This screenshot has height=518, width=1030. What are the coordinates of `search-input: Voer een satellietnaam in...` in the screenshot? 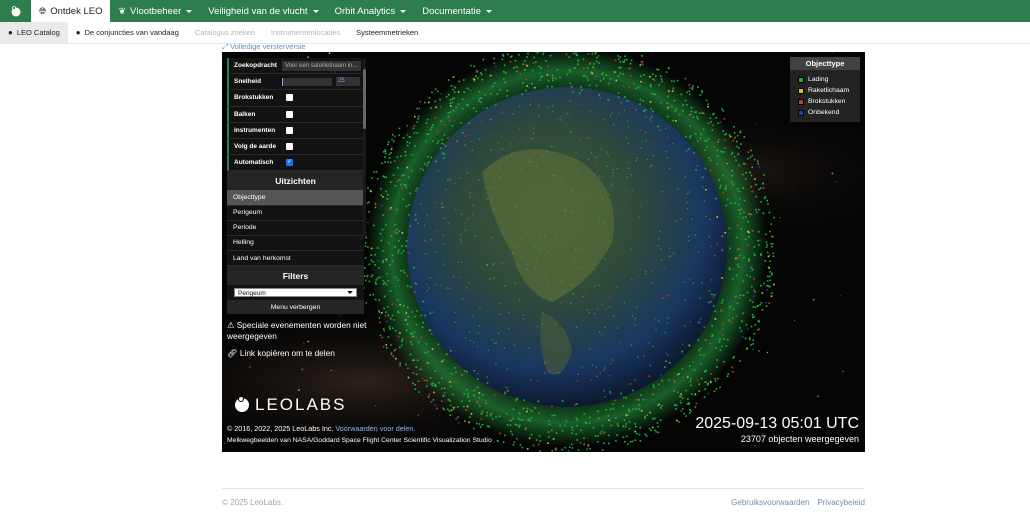 It's located at (321, 65).